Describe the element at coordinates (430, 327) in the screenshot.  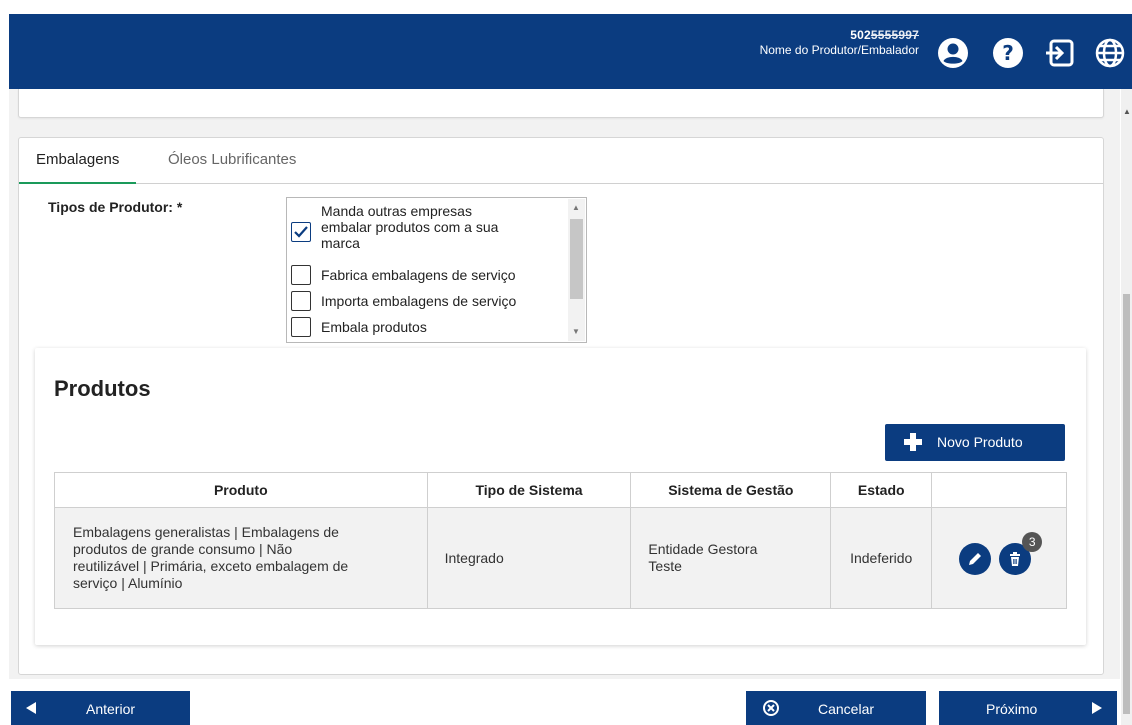
I see `option-embala-produtos: Embala produtos` at that location.